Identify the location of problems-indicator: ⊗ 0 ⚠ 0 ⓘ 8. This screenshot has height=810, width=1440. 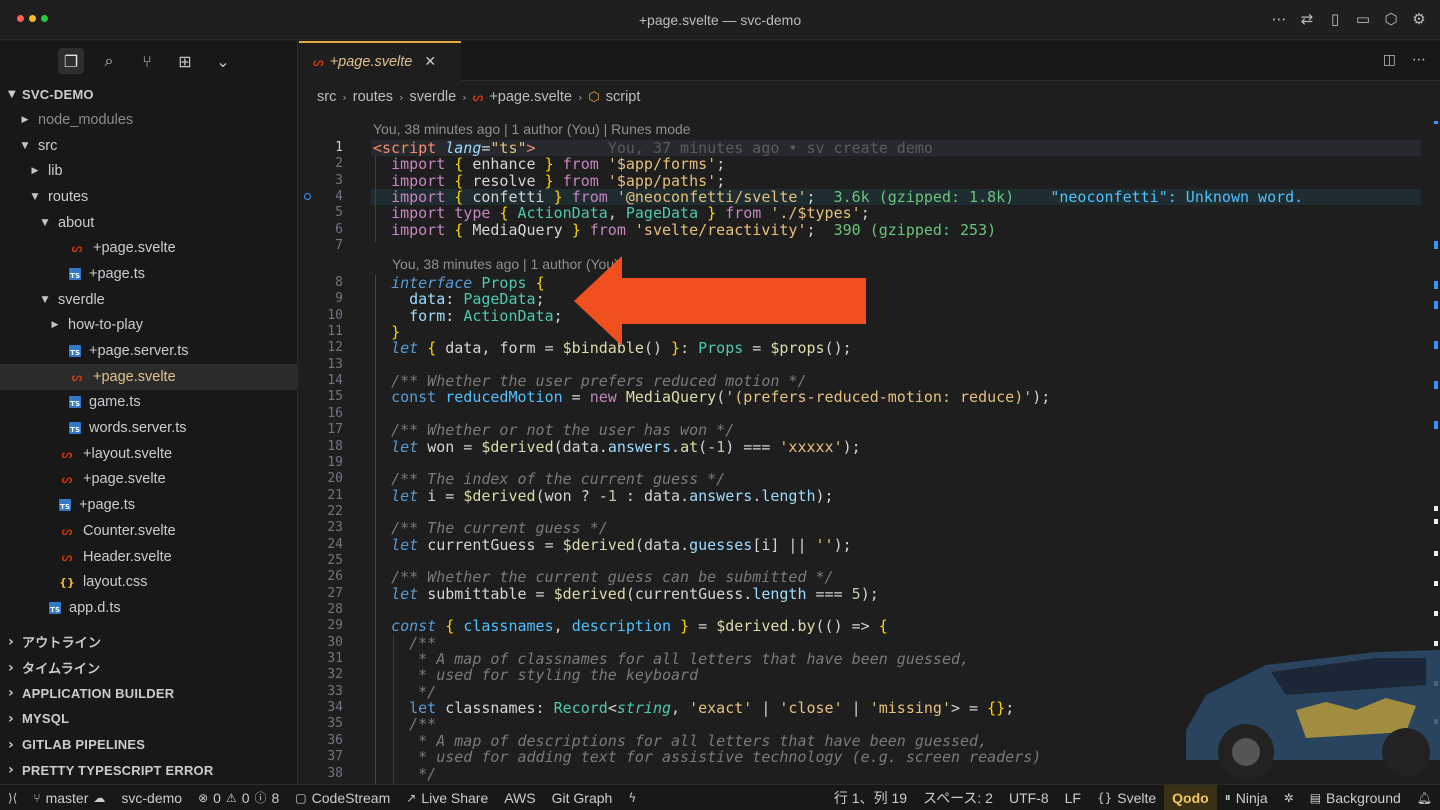
(238, 797).